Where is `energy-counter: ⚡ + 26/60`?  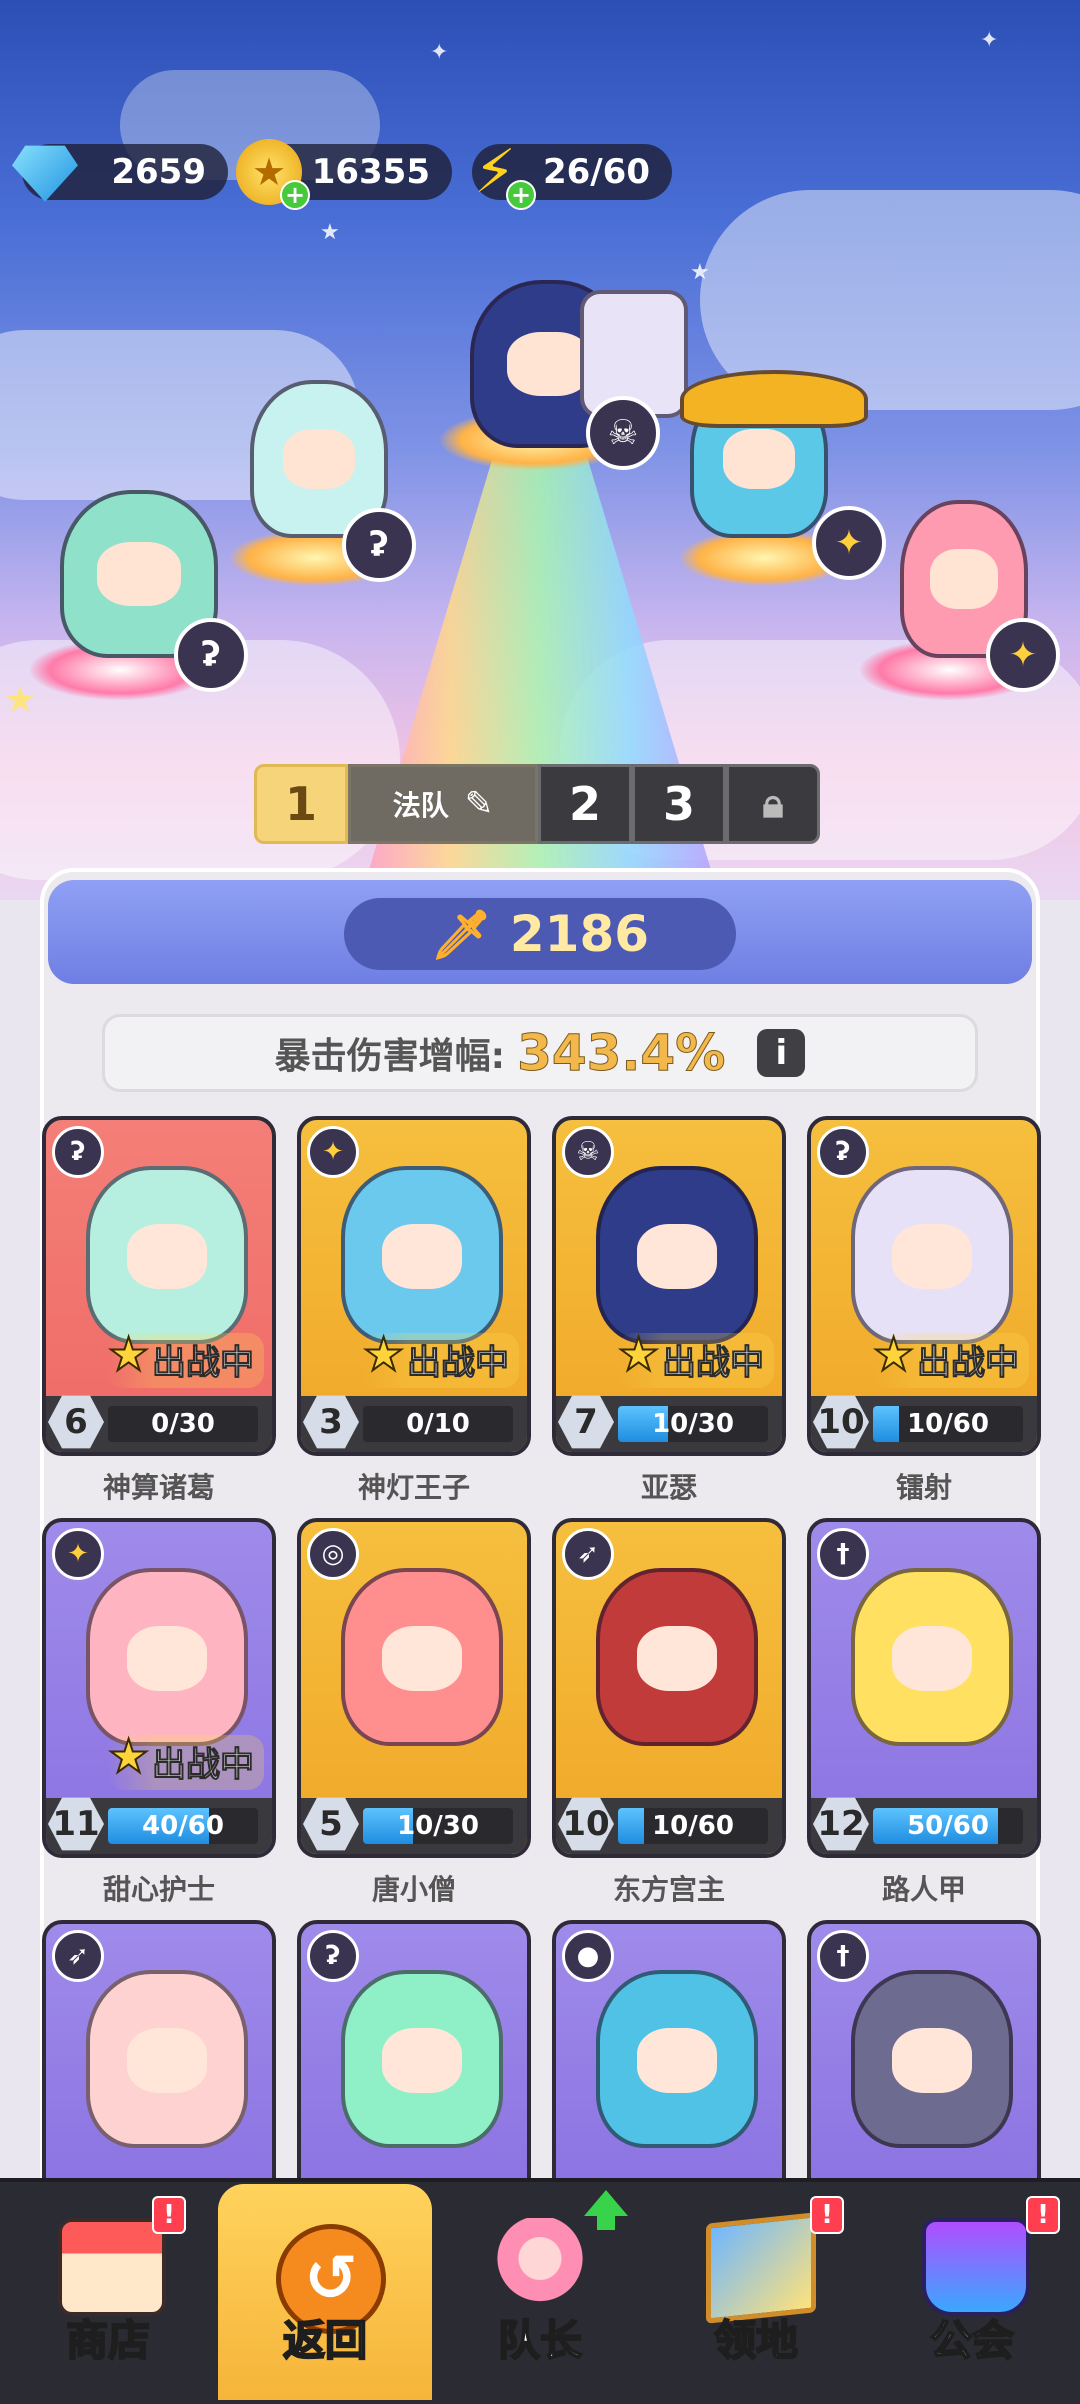 energy-counter: ⚡ + 26/60 is located at coordinates (572, 173).